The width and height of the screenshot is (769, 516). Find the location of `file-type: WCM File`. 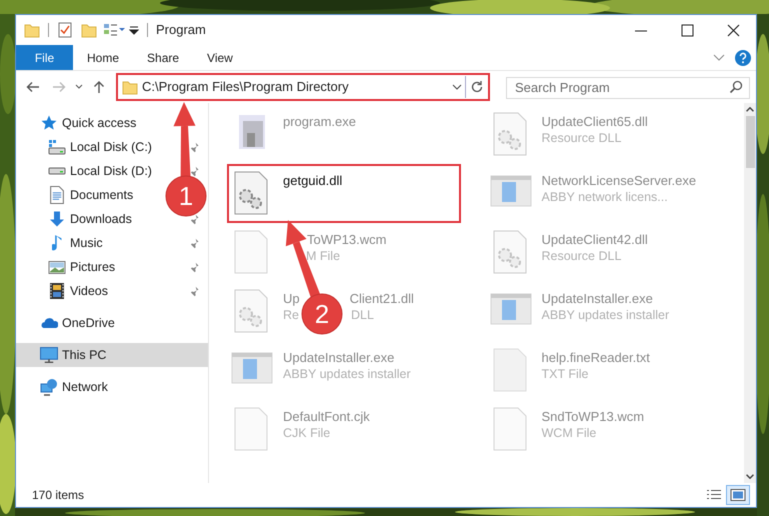

file-type: WCM File is located at coordinates (569, 433).